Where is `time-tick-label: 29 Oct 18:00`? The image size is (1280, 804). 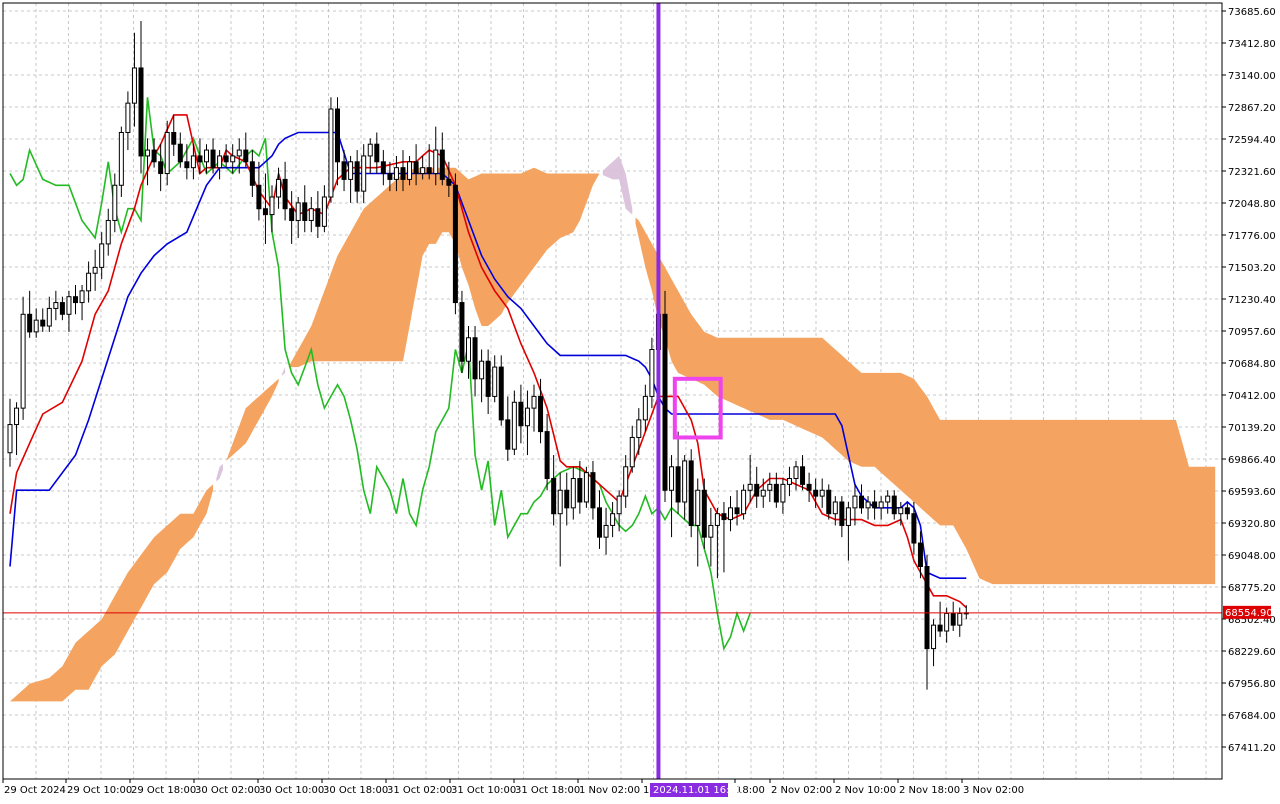 time-tick-label: 29 Oct 18:00 is located at coordinates (163, 790).